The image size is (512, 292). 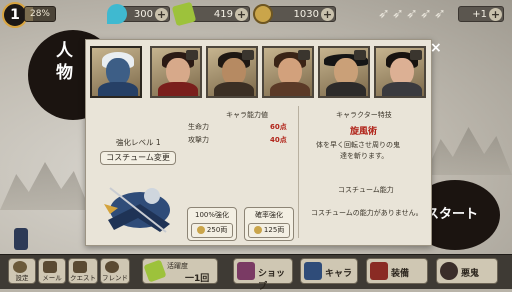 I want to click on attack-value: 40点, so click(x=278, y=140).